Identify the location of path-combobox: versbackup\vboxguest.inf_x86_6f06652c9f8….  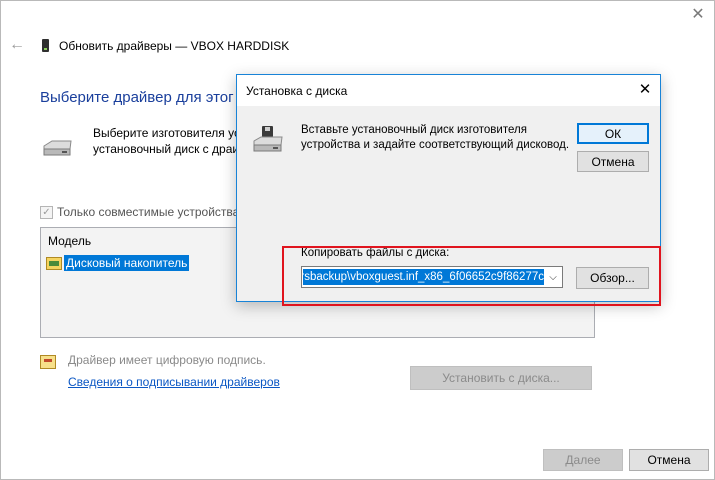
(432, 277).